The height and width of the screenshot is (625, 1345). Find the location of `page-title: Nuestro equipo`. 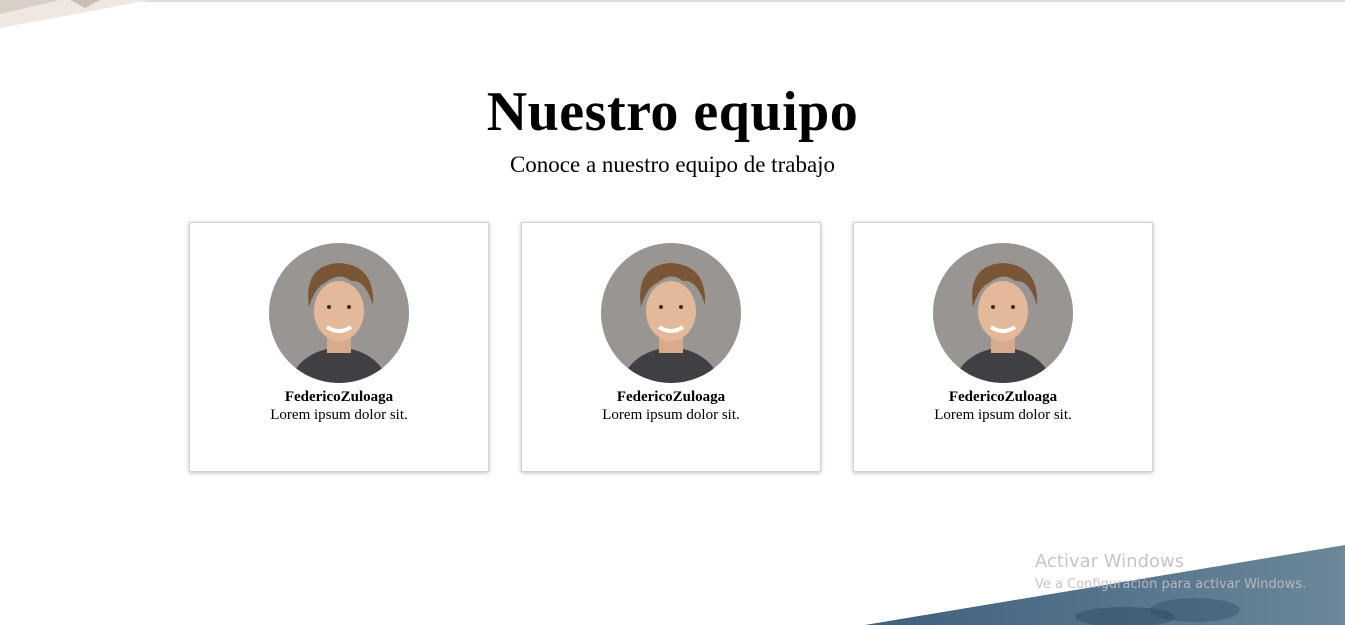

page-title: Nuestro equipo is located at coordinates (672, 112).